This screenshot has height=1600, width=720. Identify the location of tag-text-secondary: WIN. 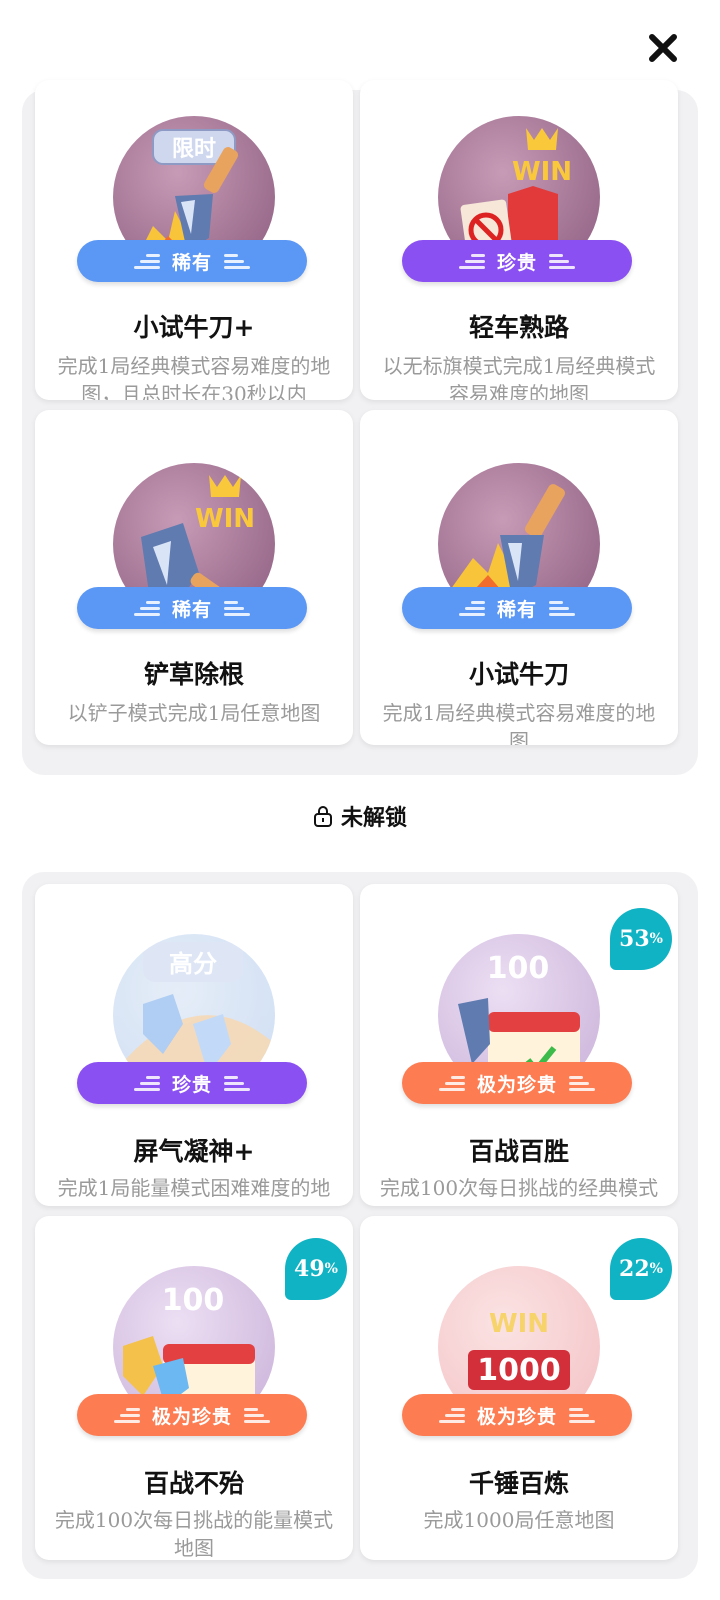
(519, 1324).